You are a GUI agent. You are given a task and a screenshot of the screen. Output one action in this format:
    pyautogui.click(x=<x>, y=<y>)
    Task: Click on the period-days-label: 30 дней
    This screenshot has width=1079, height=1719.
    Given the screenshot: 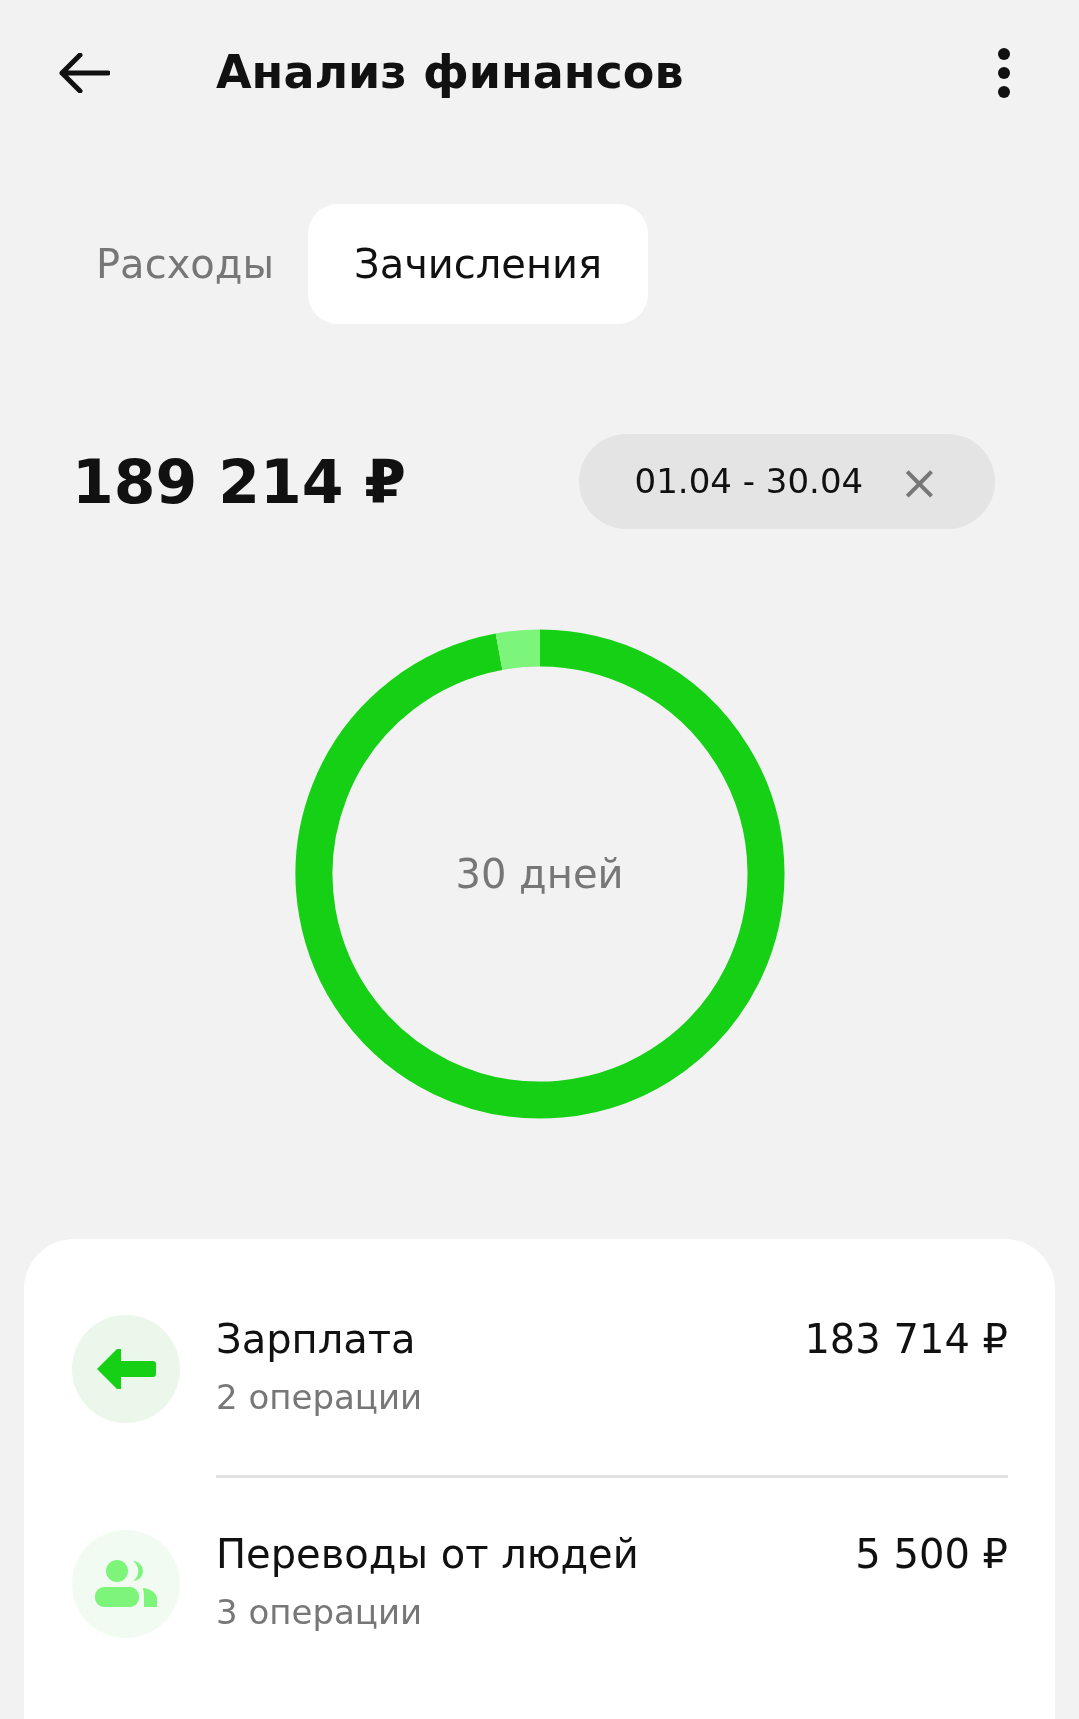 What is the action you would take?
    pyautogui.click(x=539, y=874)
    